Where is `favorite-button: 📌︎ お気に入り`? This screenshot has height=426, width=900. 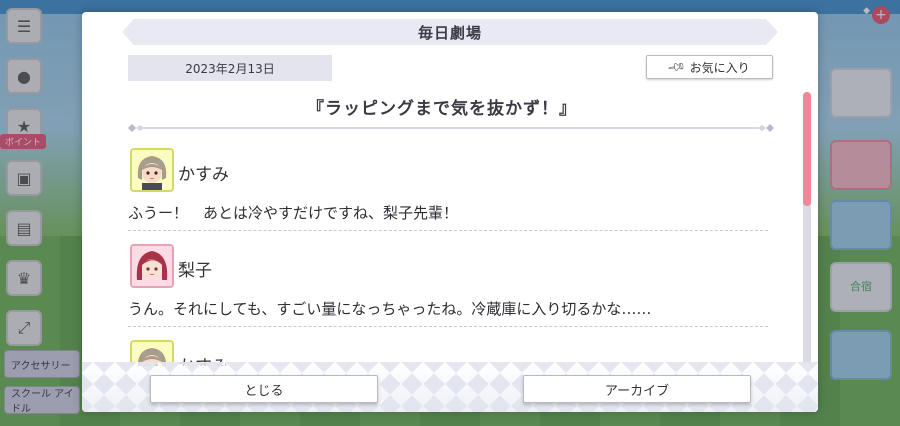
favorite-button: 📌︎ お気に入り is located at coordinates (709, 67).